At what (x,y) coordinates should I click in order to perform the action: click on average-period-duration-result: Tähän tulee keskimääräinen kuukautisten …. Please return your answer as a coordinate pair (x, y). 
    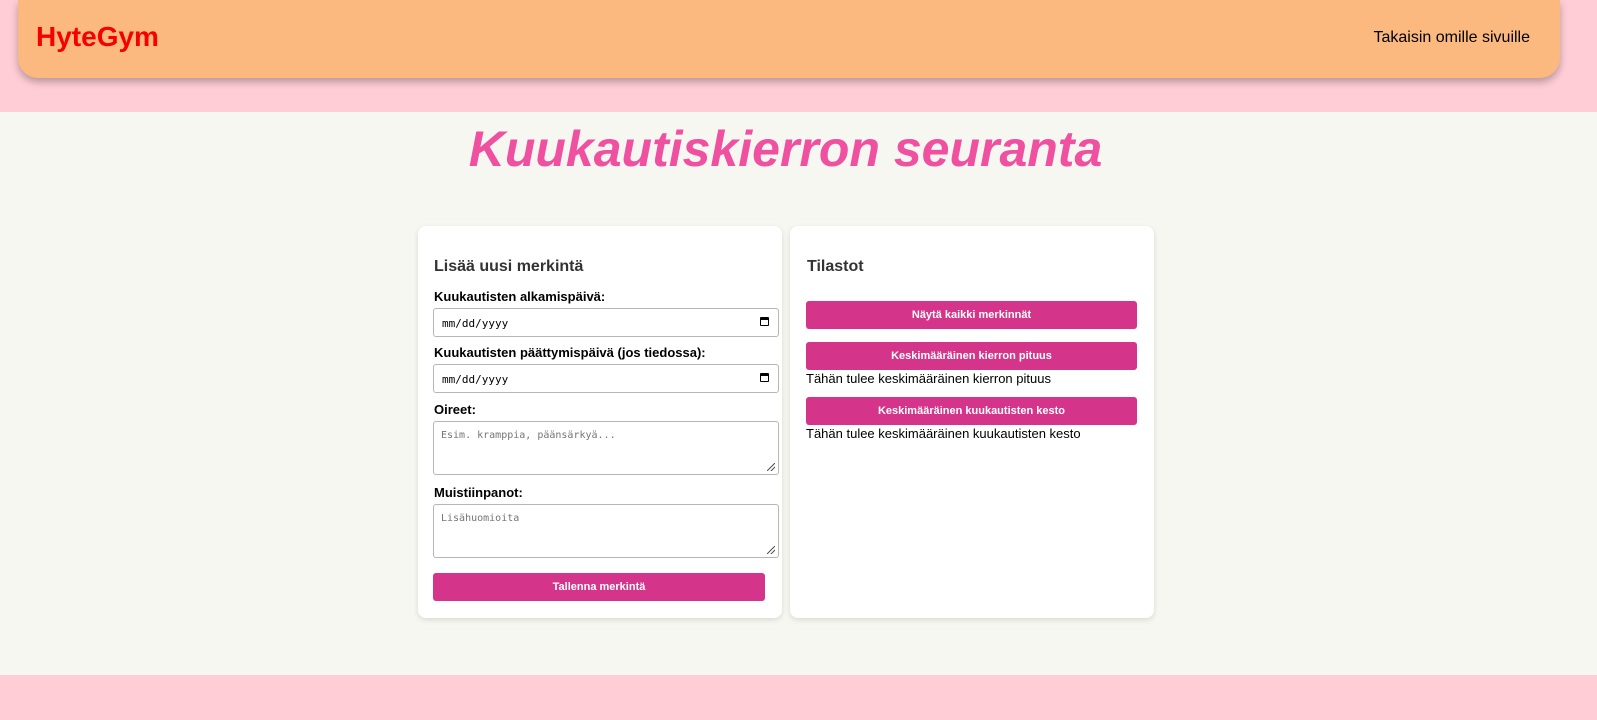
    Looking at the image, I should click on (943, 433).